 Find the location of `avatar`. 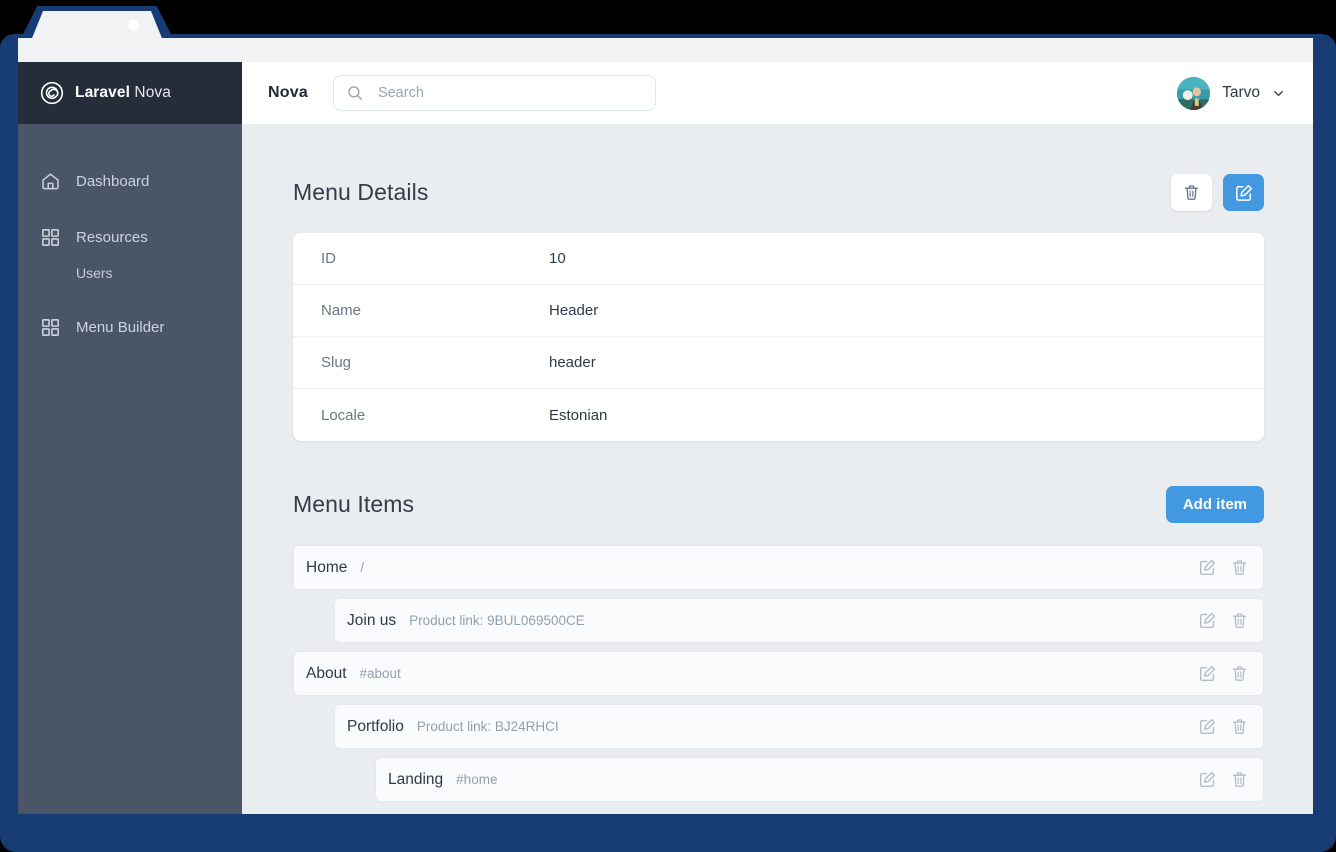

avatar is located at coordinates (1194, 93).